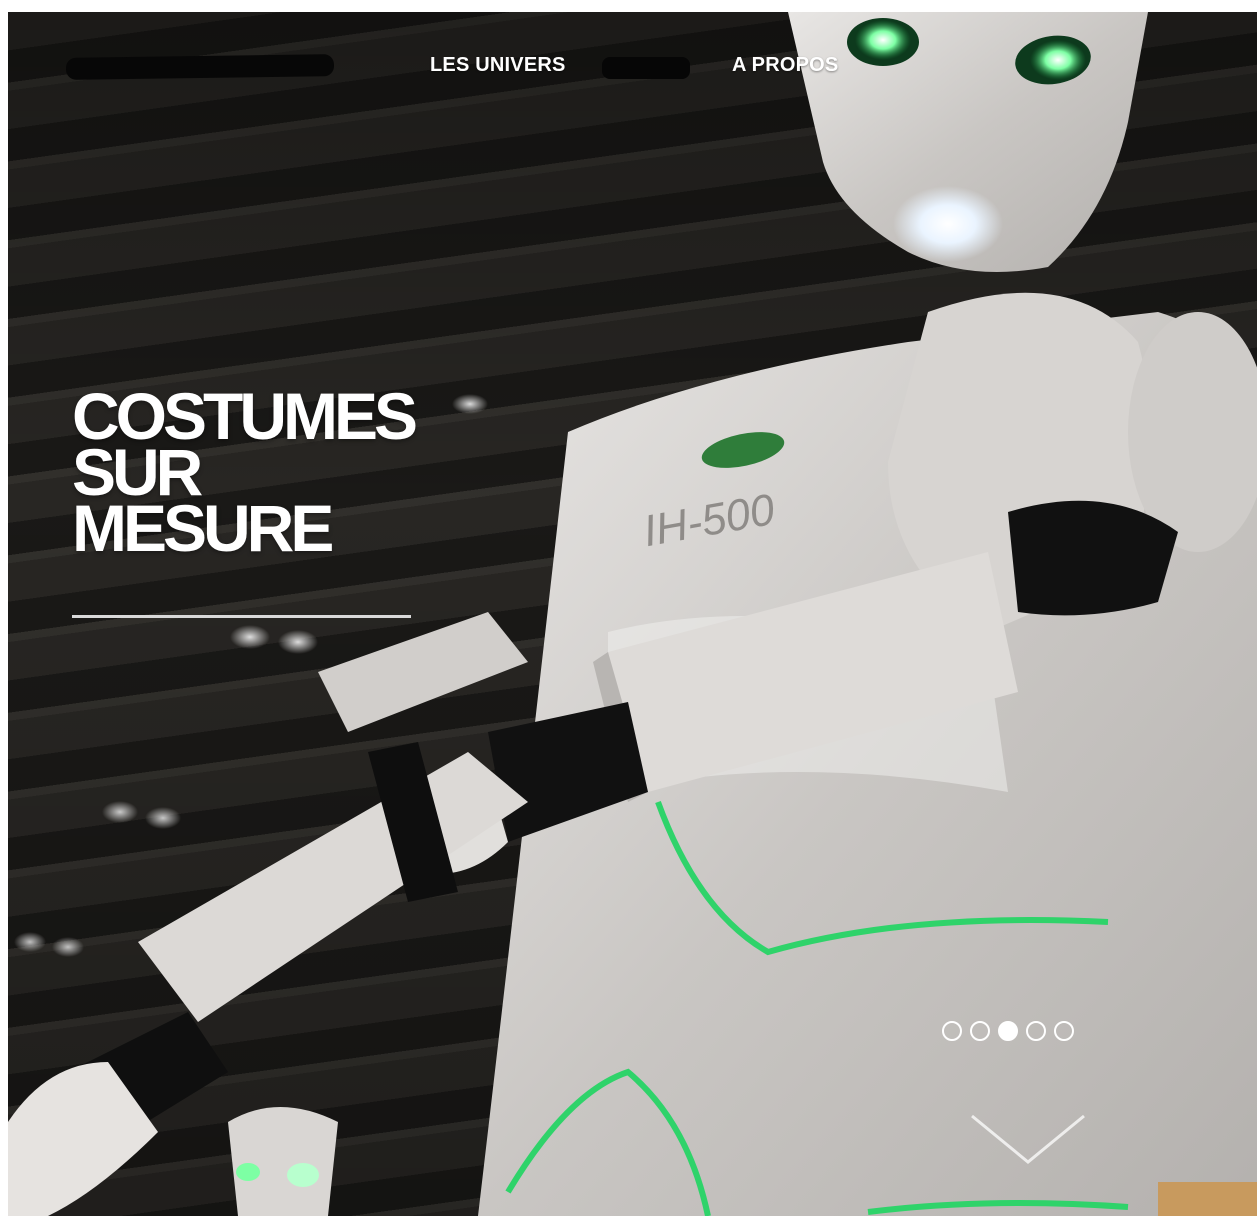 The height and width of the screenshot is (1216, 1257). Describe the element at coordinates (785, 65) in the screenshot. I see `nav-item-a-propos: A PROPOS` at that location.